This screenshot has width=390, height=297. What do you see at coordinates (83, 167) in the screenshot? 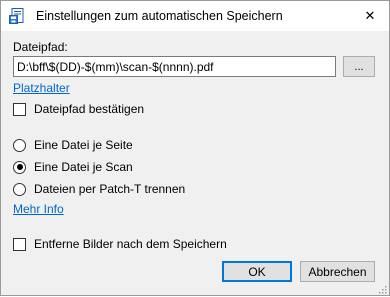
I see `radio-label: Eine Datei je Scan` at bounding box center [83, 167].